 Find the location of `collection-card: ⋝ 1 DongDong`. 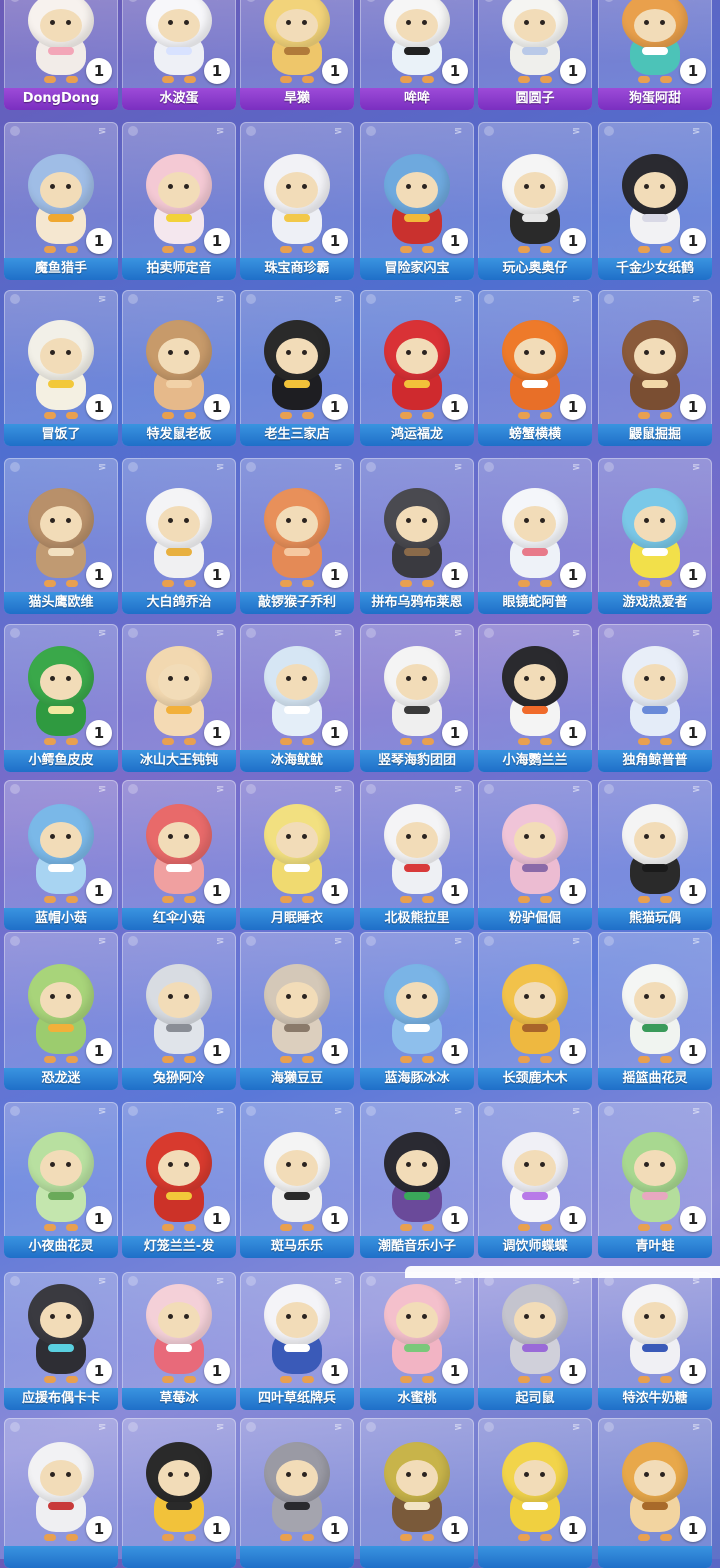

collection-card: ⋝ 1 DongDong is located at coordinates (61, 55).